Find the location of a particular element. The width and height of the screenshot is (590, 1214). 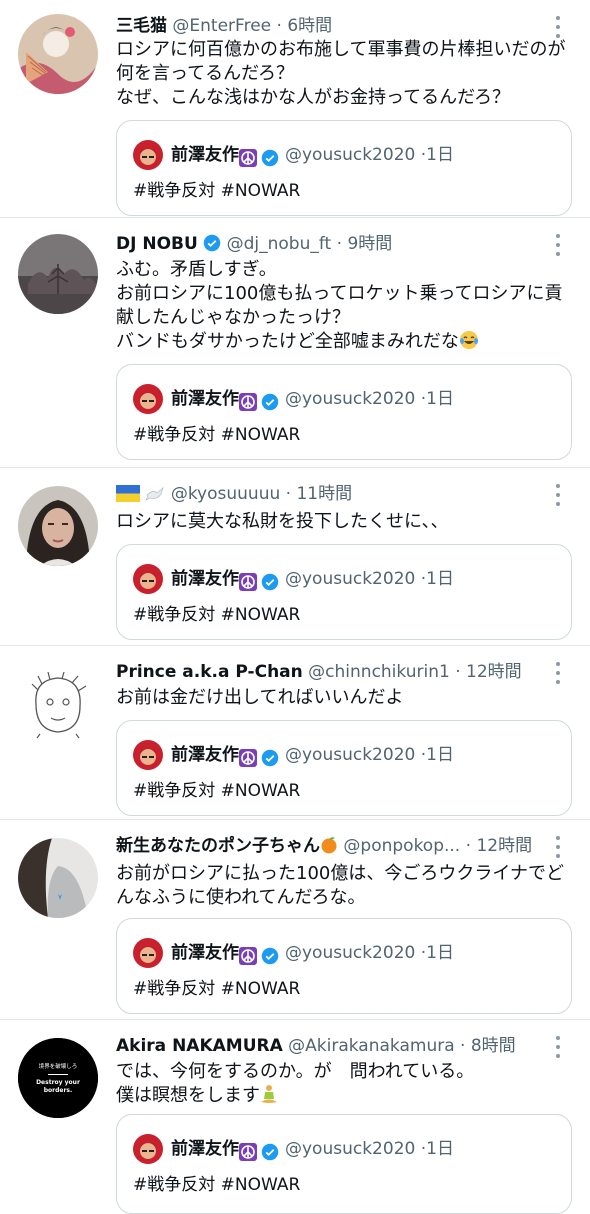

display-name: DJ NOBU is located at coordinates (157, 244).